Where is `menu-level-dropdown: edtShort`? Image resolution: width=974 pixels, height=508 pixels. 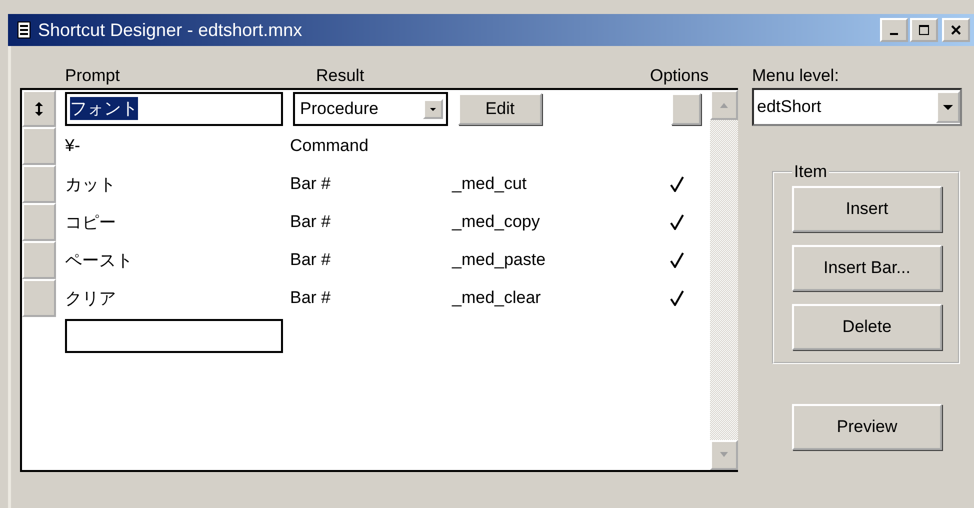
menu-level-dropdown: edtShort is located at coordinates (857, 107).